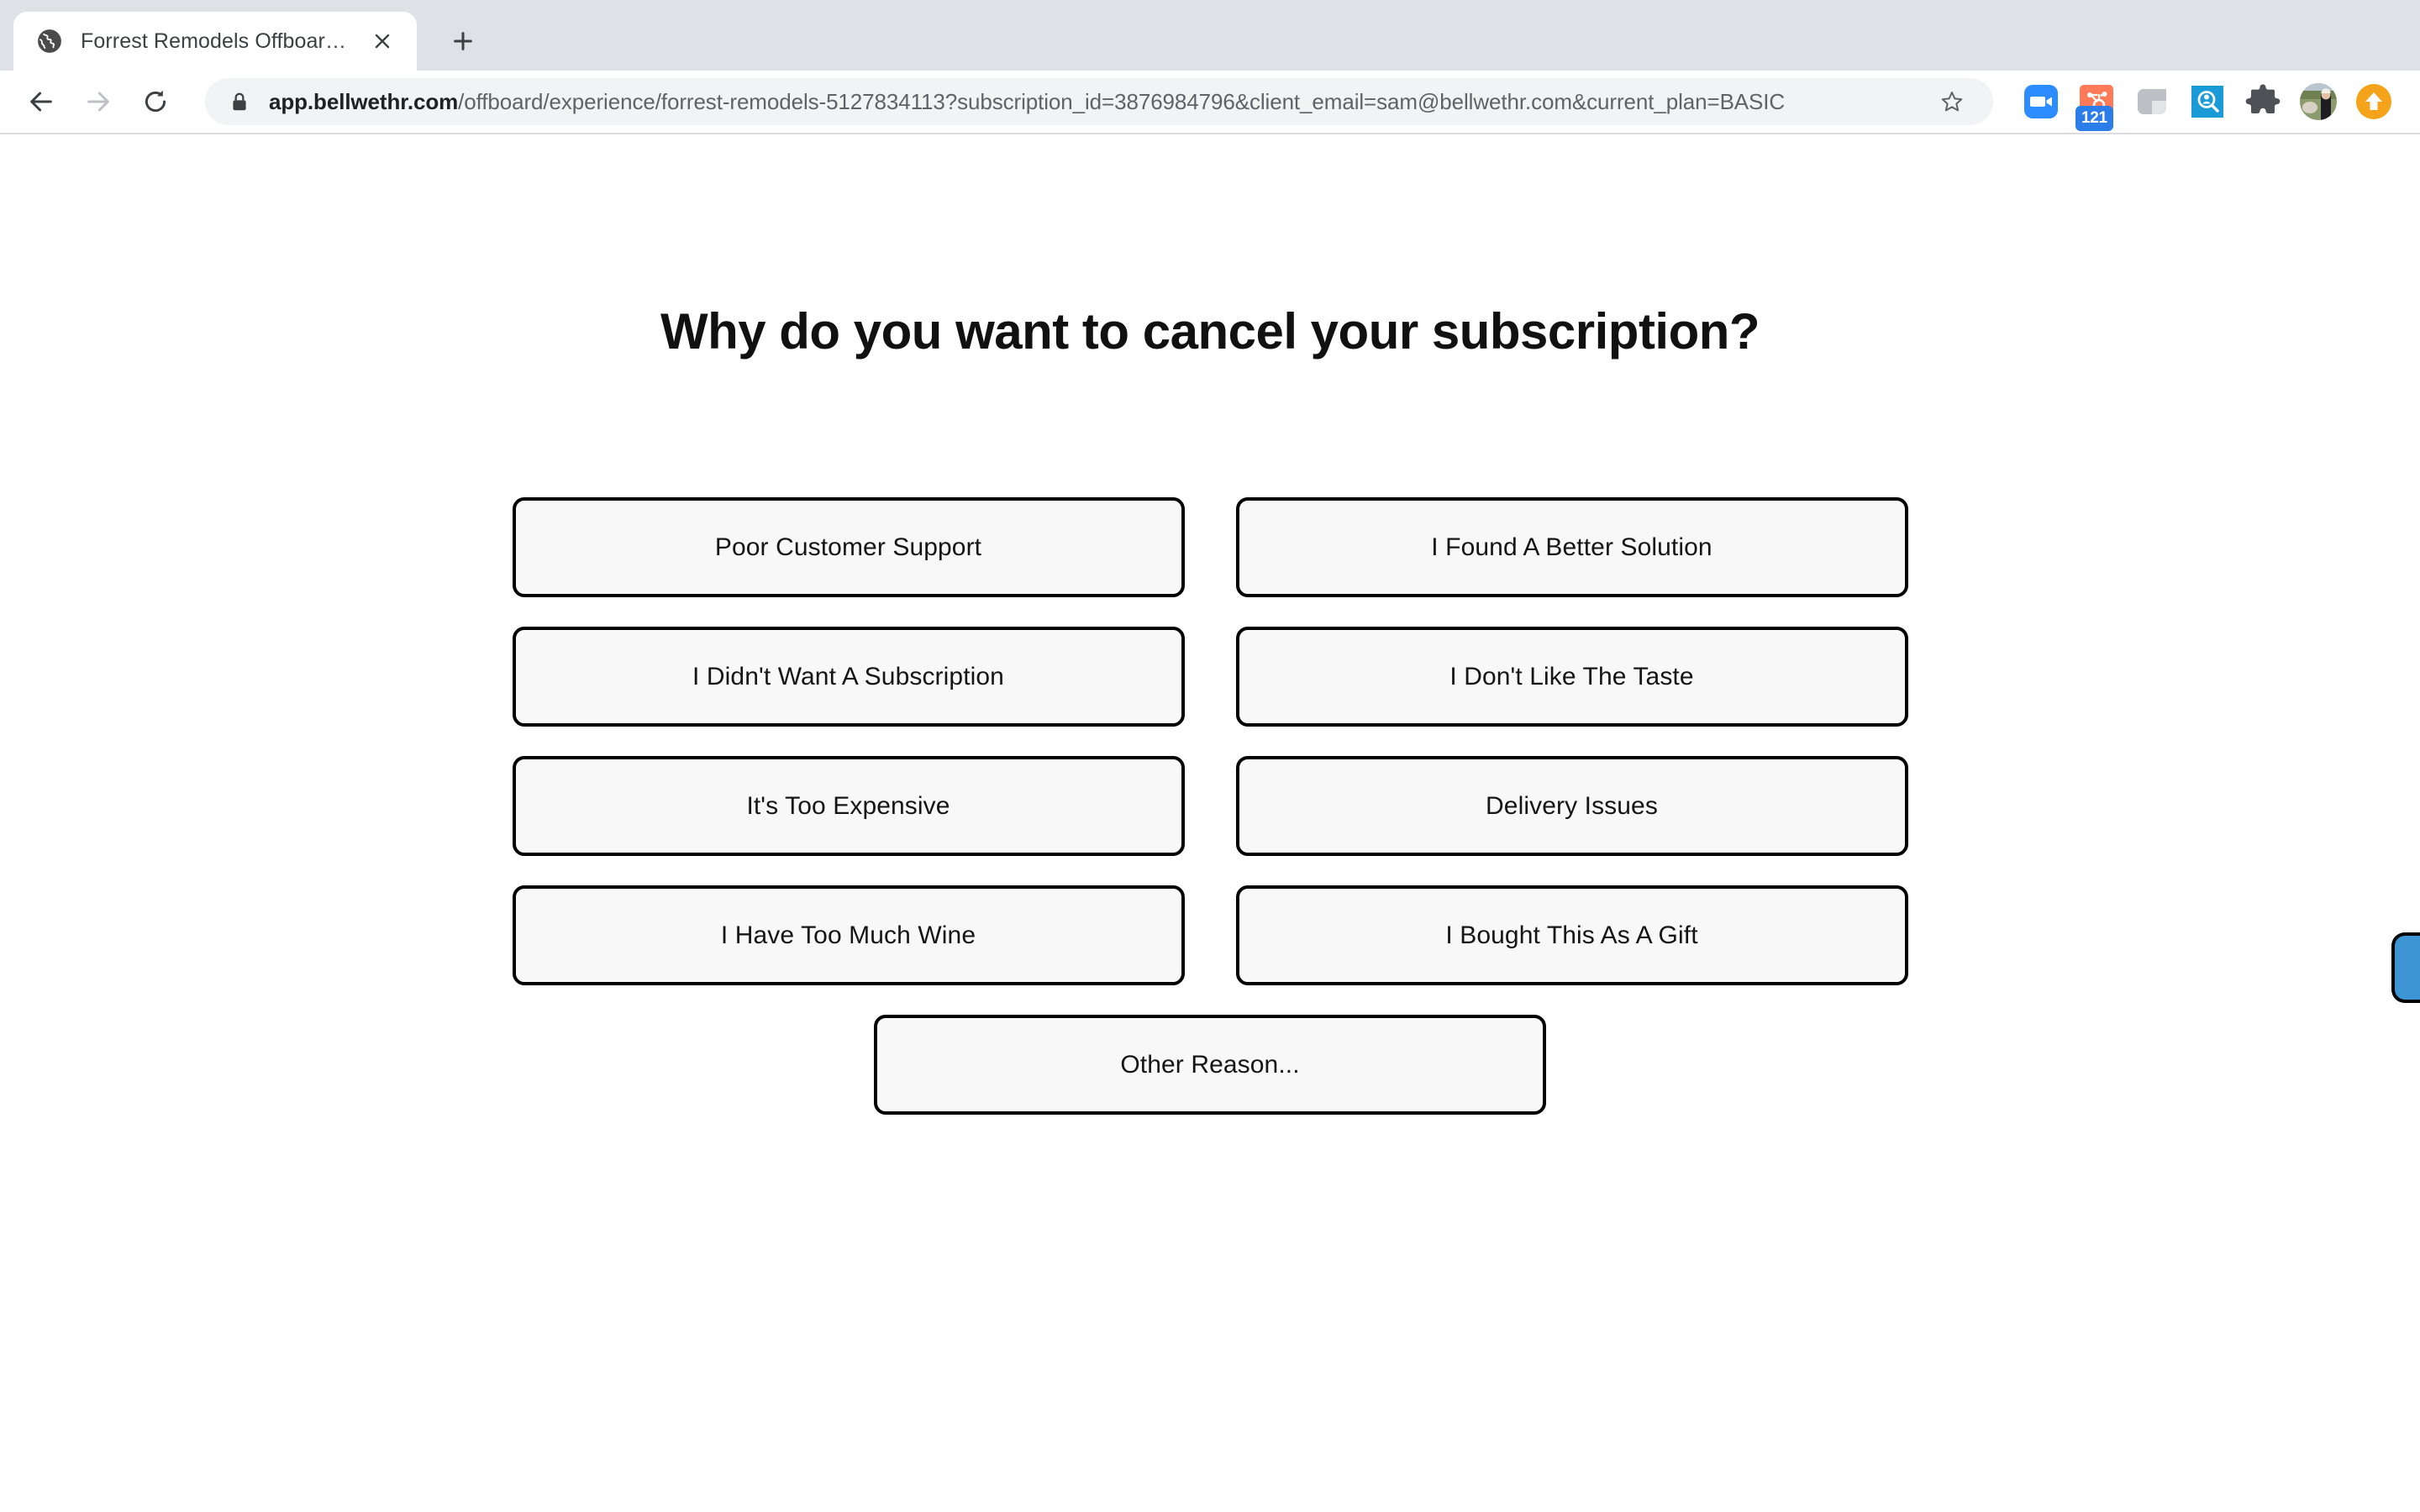  I want to click on option-i-bought-this-as-a-gift: I Bought This As A Gift, so click(1571, 935).